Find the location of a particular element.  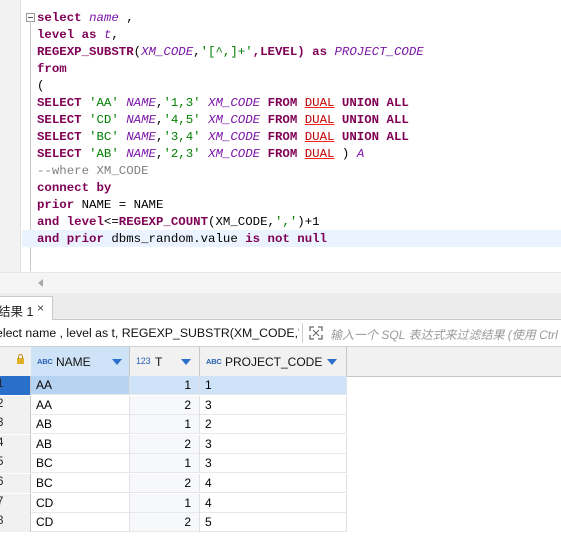

cell-project-code-value: 1 is located at coordinates (208, 385).